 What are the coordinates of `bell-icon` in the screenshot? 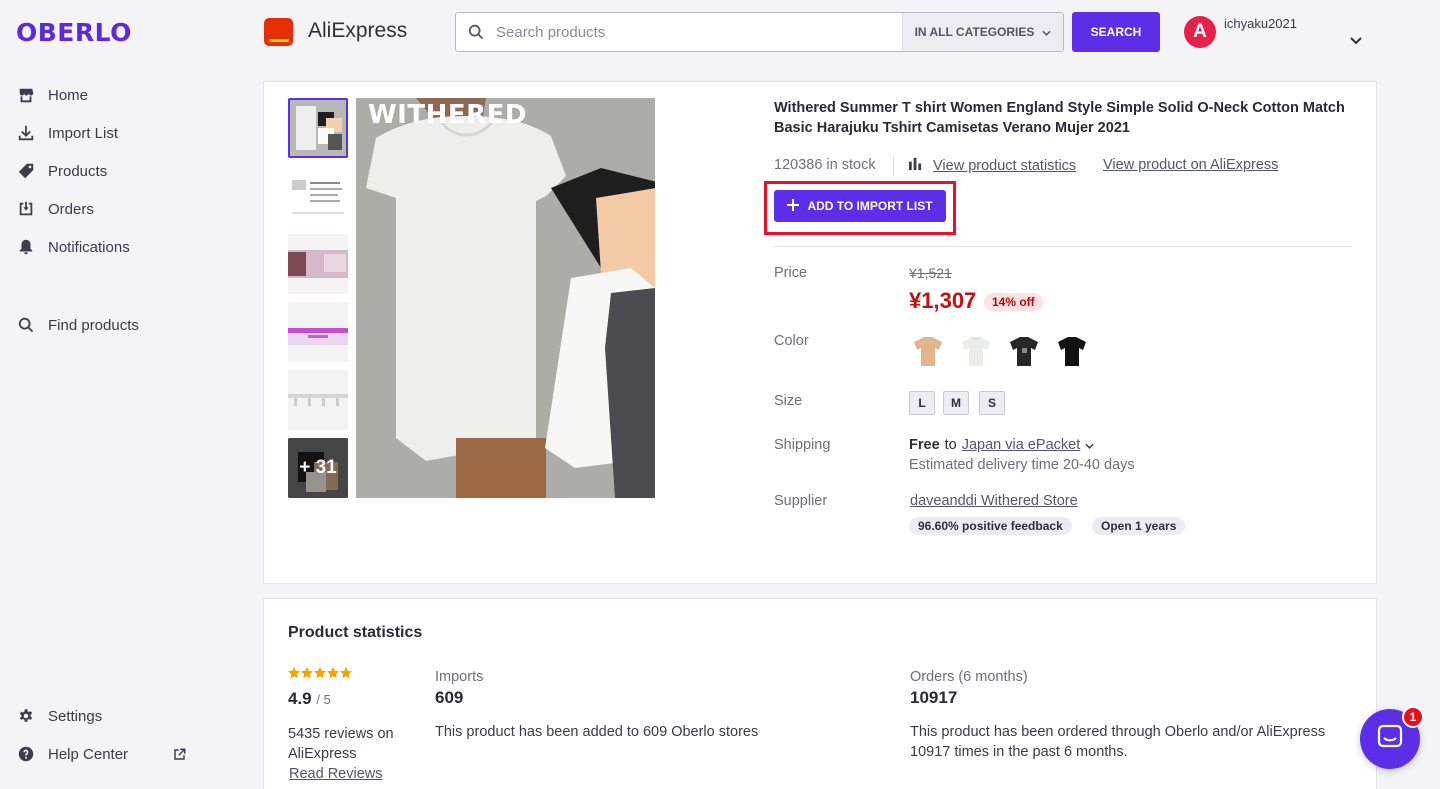 It's located at (26, 247).